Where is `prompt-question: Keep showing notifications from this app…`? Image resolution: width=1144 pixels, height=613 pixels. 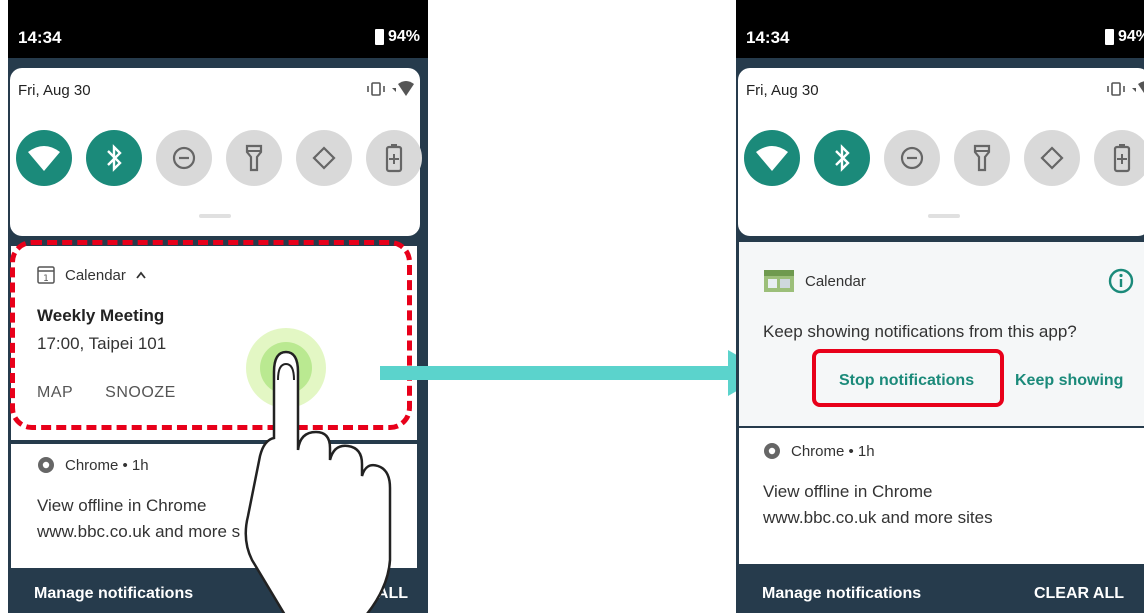 prompt-question: Keep showing notifications from this app… is located at coordinates (920, 331).